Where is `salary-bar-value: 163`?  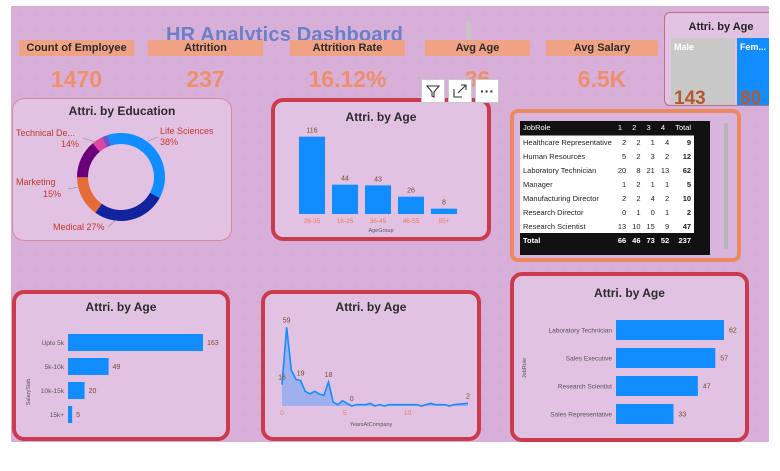
salary-bar-value: 163 is located at coordinates (213, 343).